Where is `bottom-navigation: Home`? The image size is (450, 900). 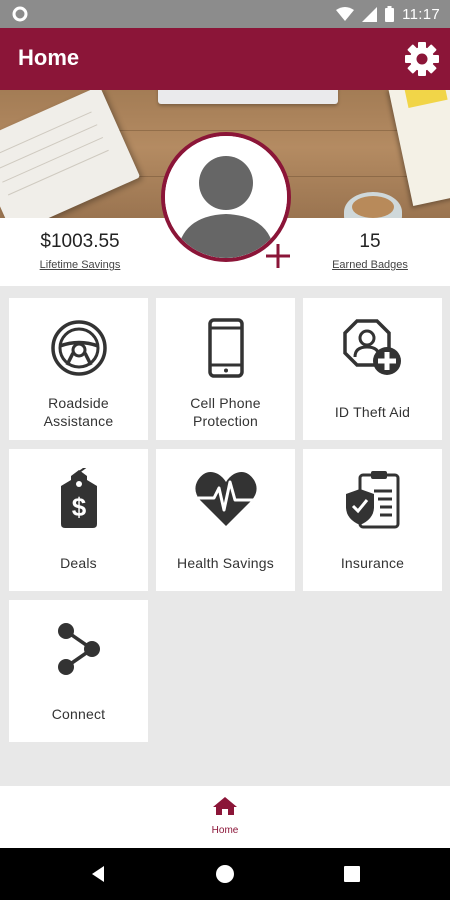 bottom-navigation: Home is located at coordinates (225, 817).